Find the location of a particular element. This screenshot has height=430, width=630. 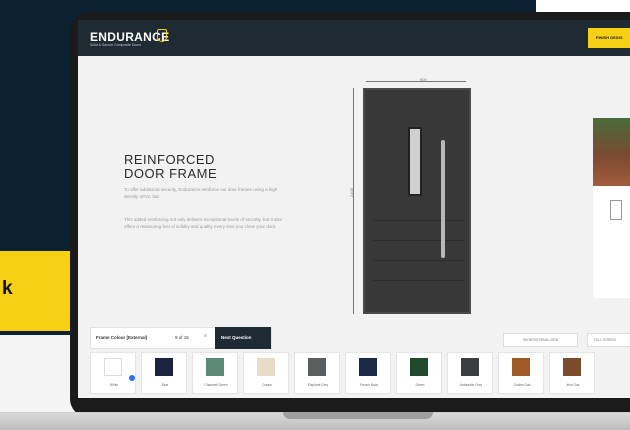

colour-swatch: Chartwell Green is located at coordinates (215, 373).